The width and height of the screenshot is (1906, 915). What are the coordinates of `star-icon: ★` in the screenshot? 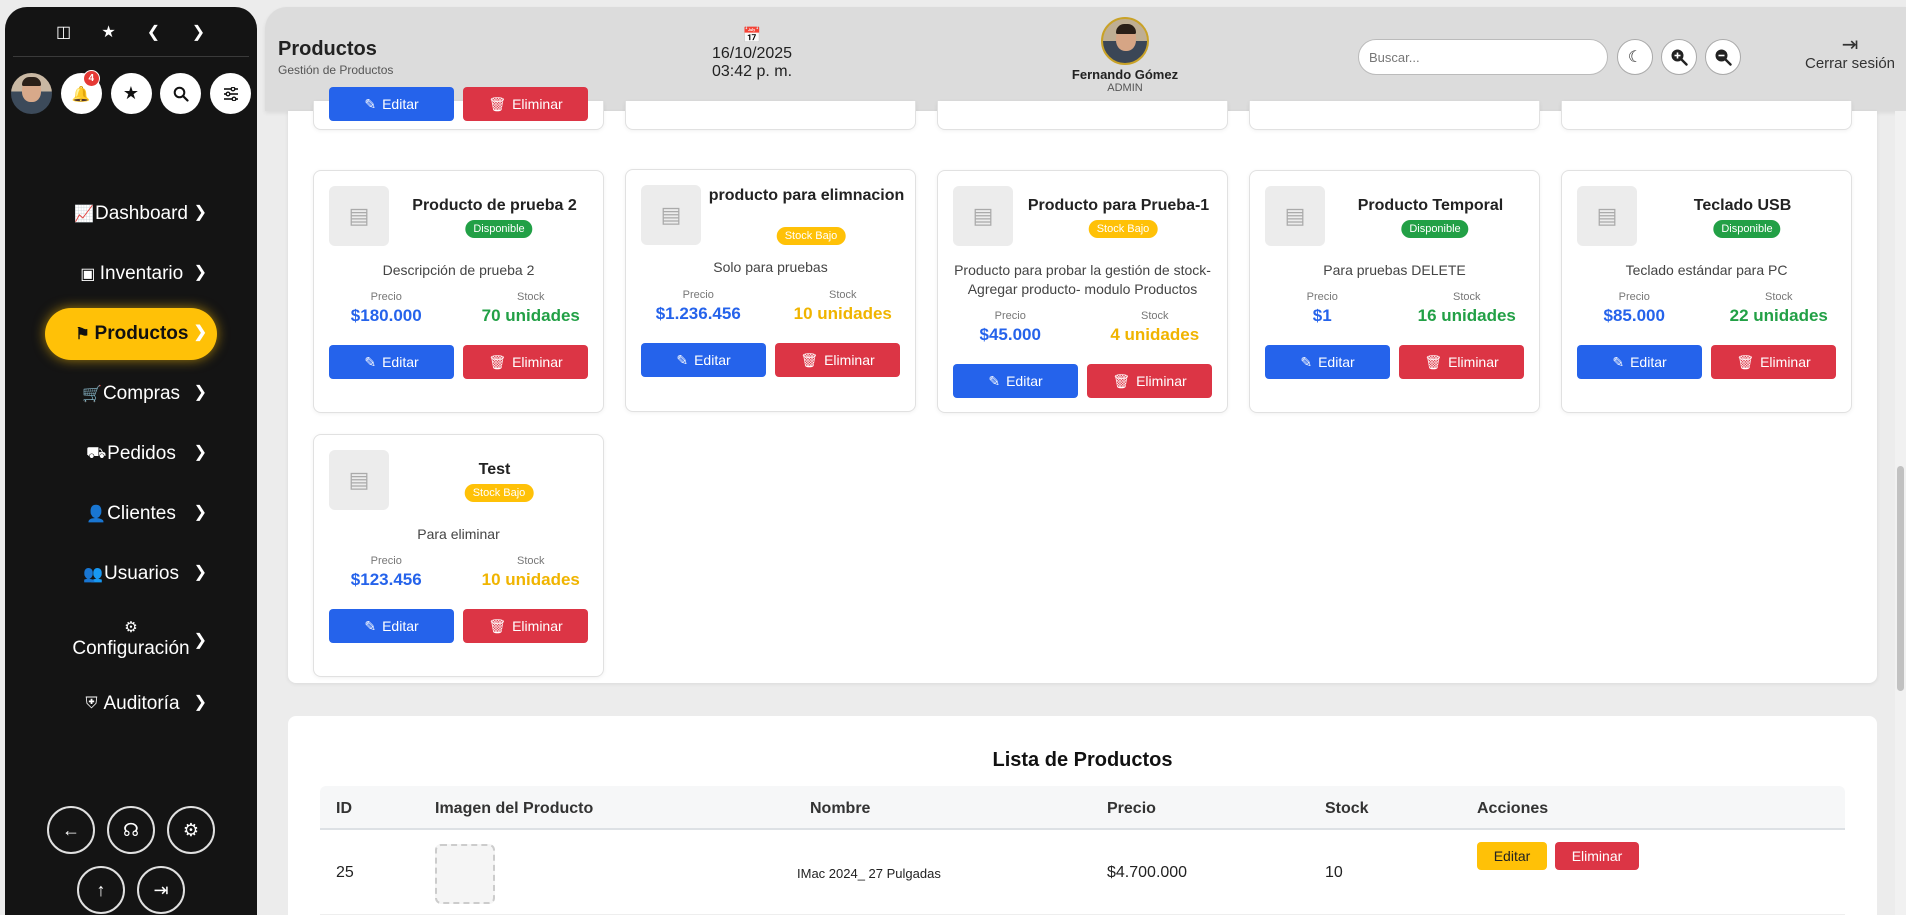 It's located at (109, 32).